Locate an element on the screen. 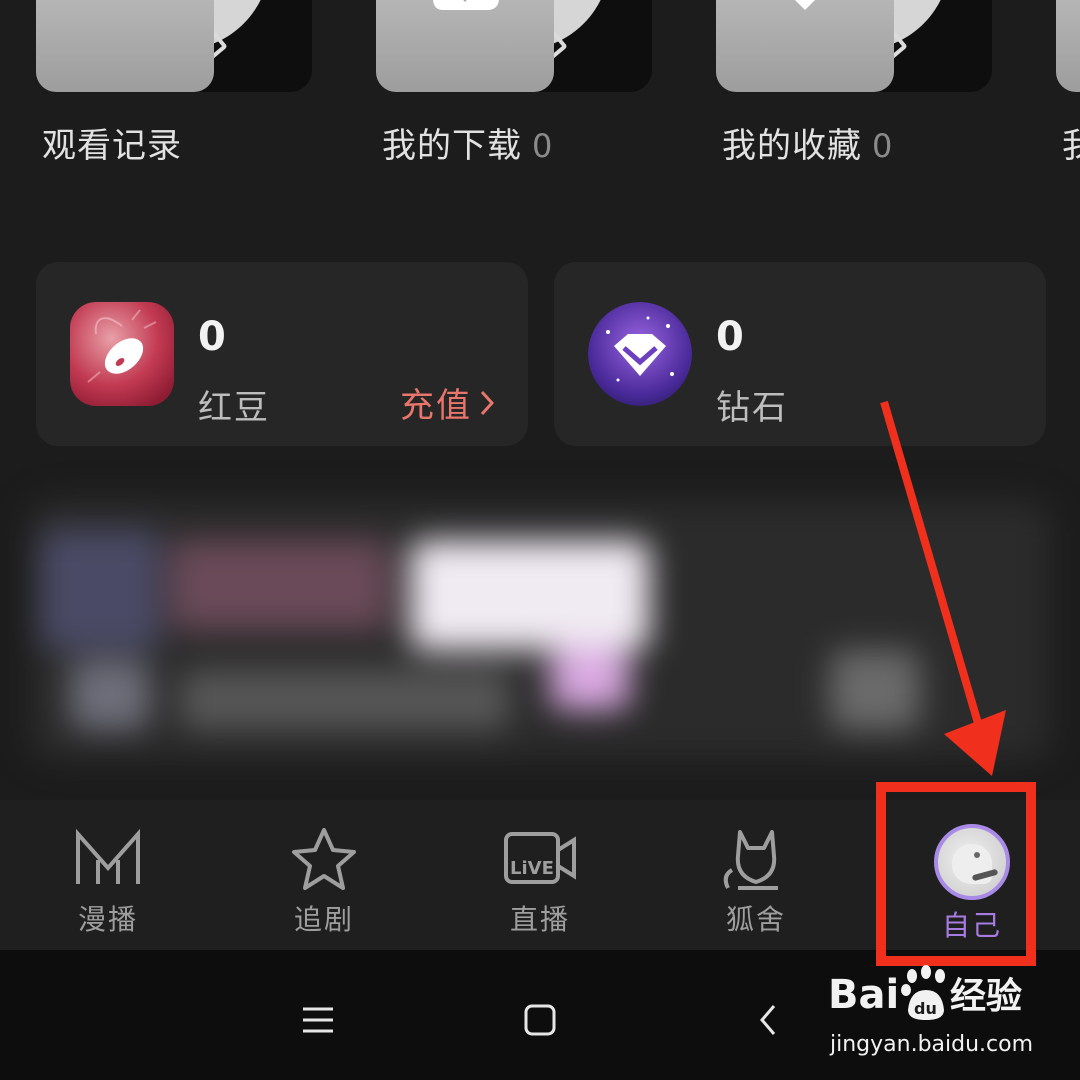  recharge-label: 充值 is located at coordinates (436, 406).